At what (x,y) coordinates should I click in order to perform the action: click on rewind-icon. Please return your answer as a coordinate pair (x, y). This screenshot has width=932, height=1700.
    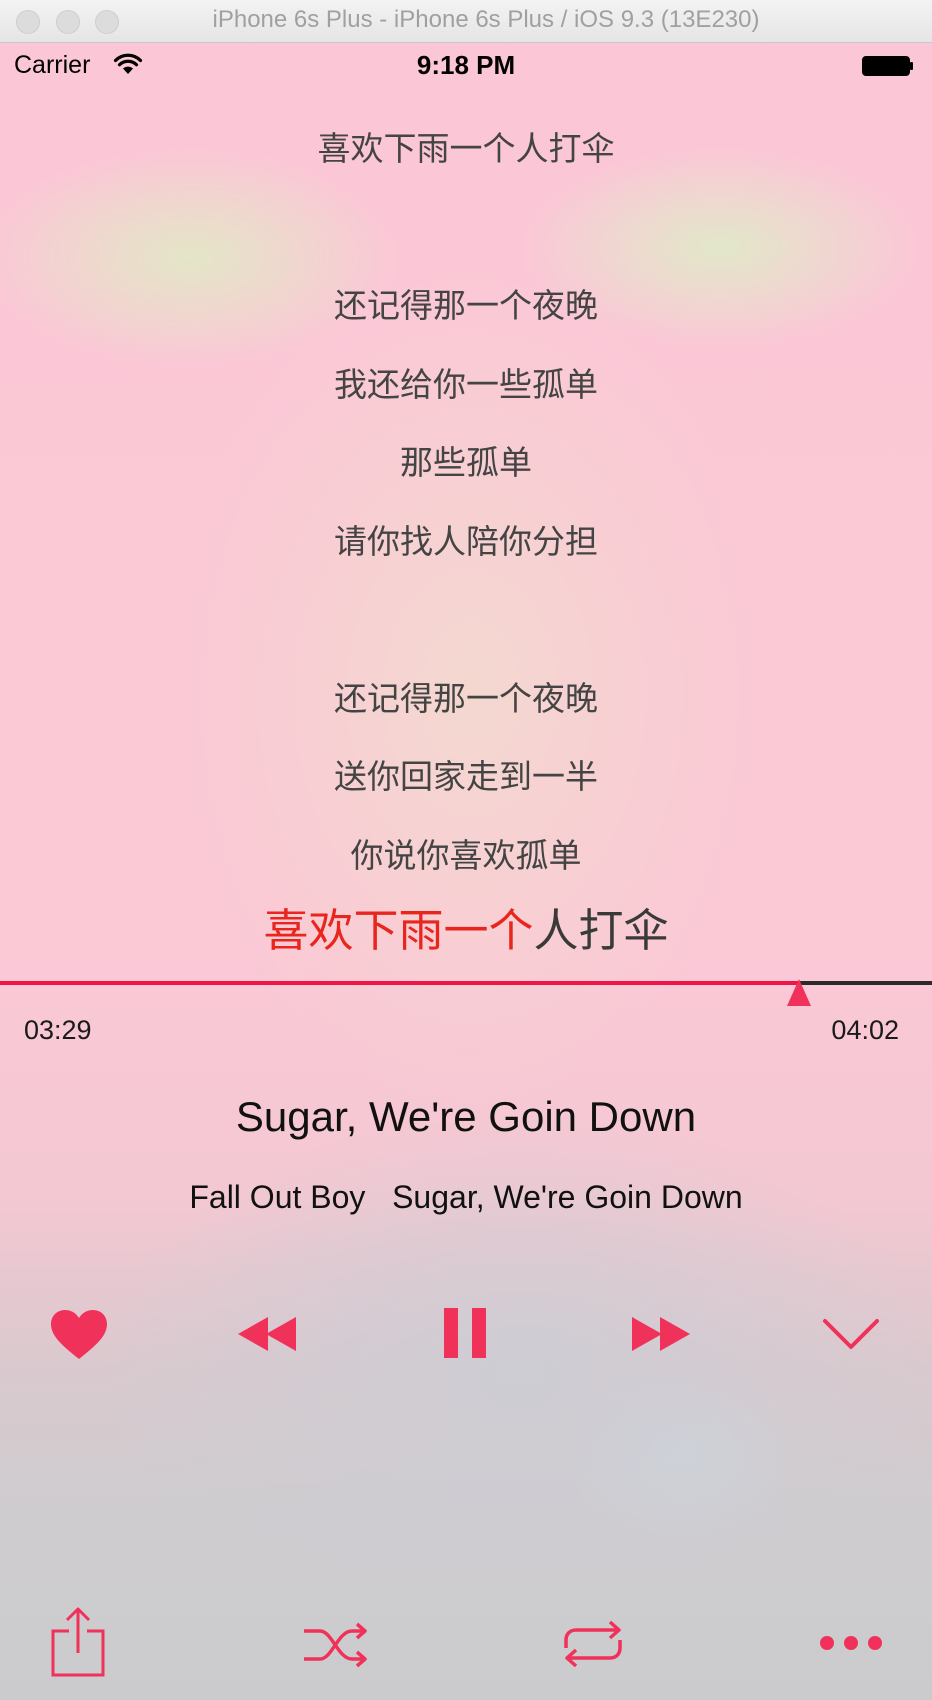
    Looking at the image, I should click on (268, 1334).